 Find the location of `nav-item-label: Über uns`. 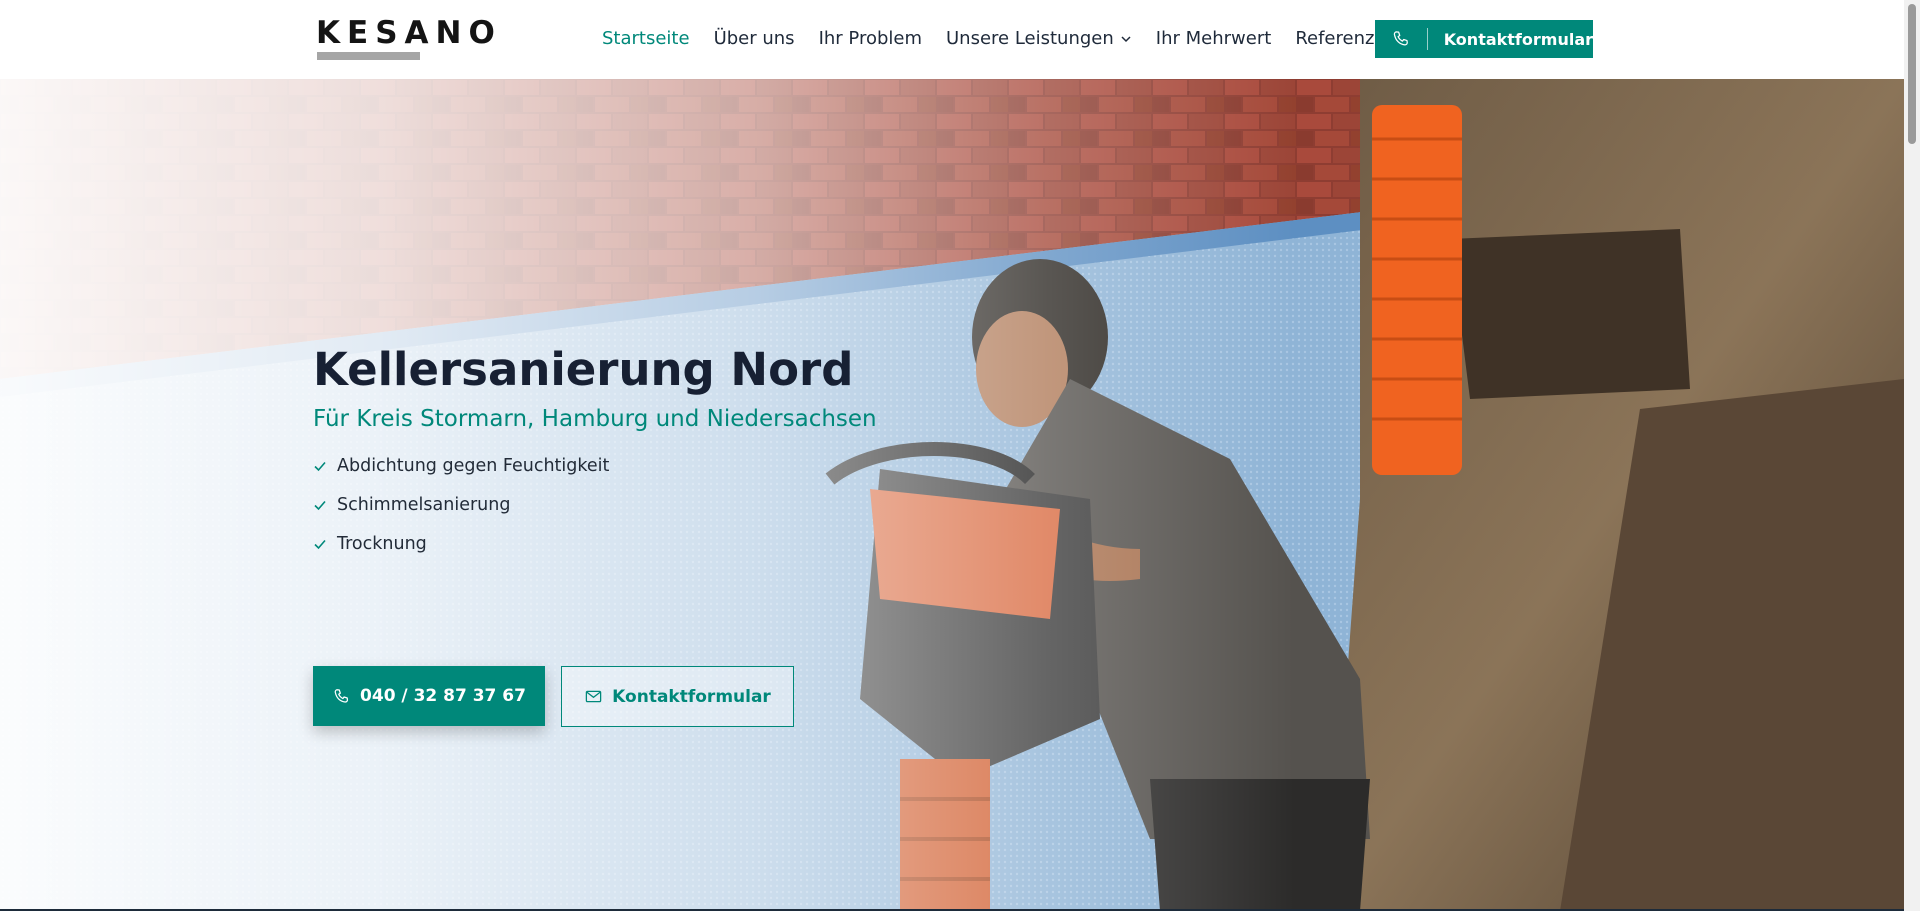

nav-item-label: Über uns is located at coordinates (754, 38).